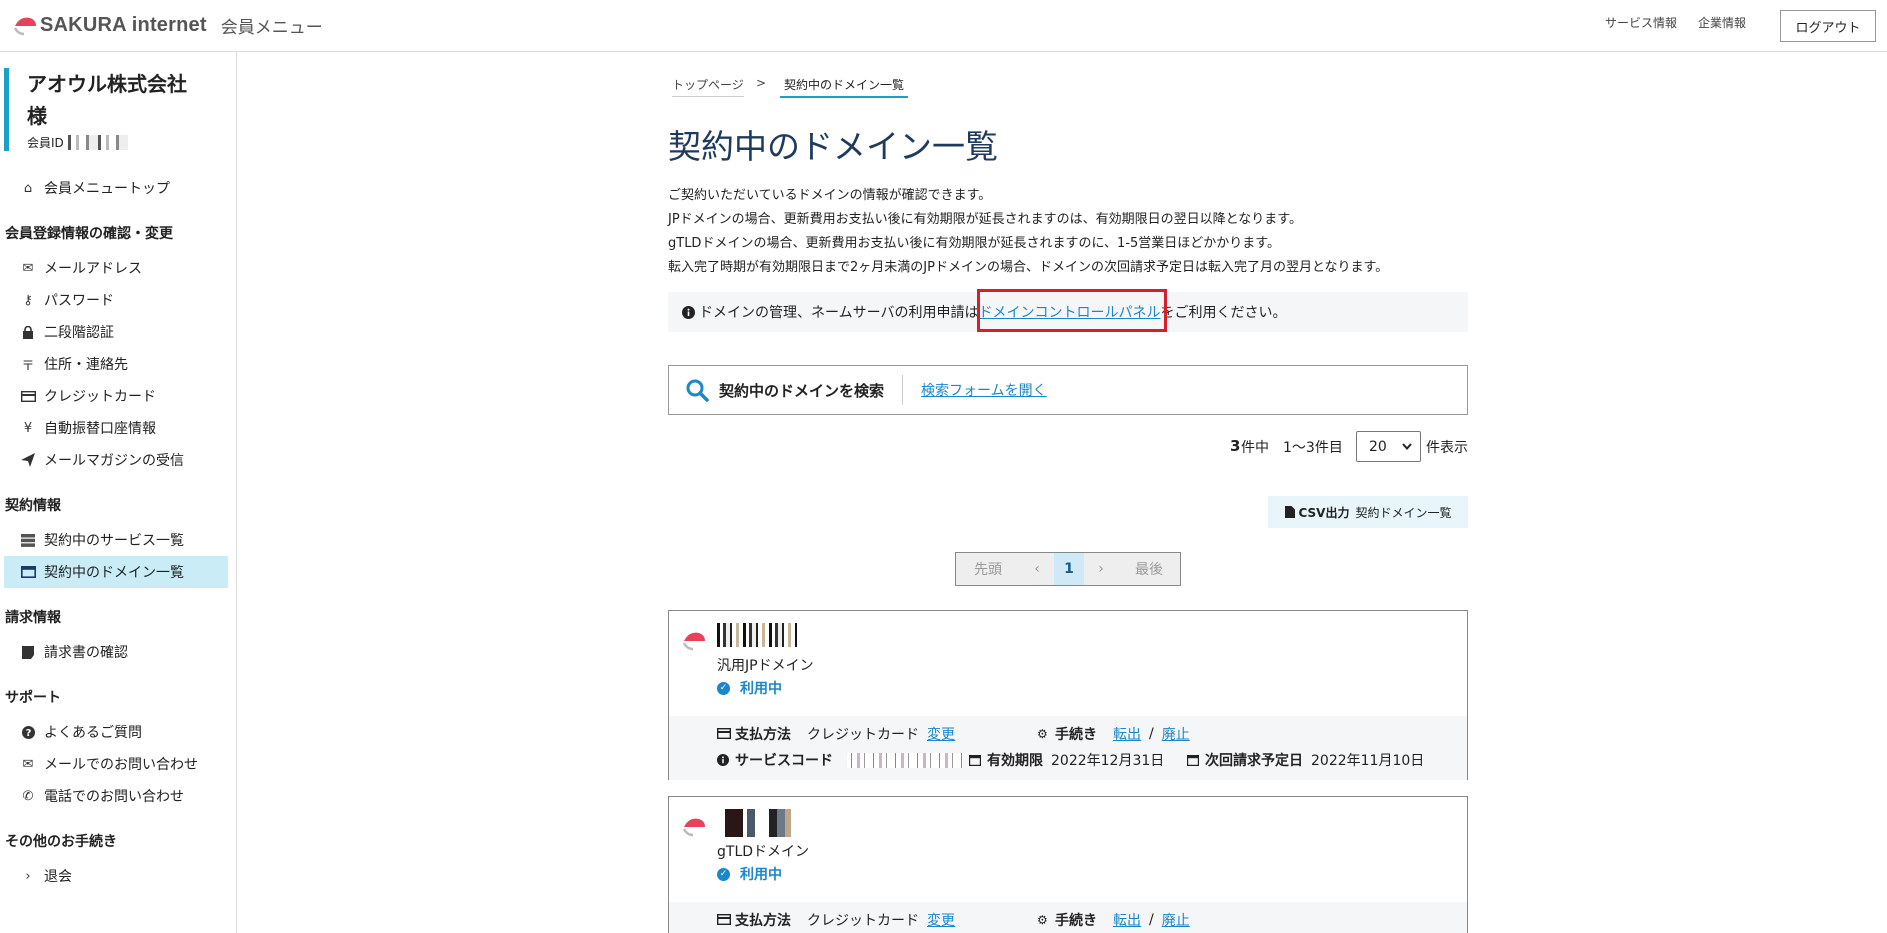  What do you see at coordinates (1151, 920) in the screenshot?
I see `procedure-slash: /` at bounding box center [1151, 920].